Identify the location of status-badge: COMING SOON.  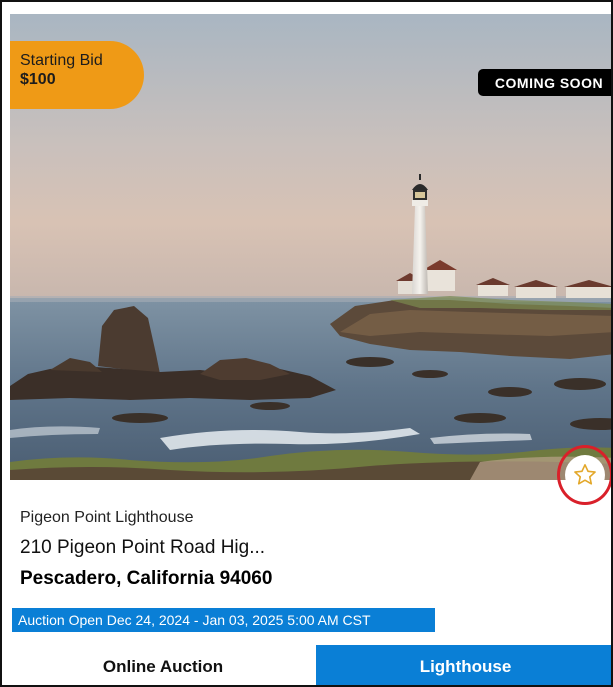
(544, 82).